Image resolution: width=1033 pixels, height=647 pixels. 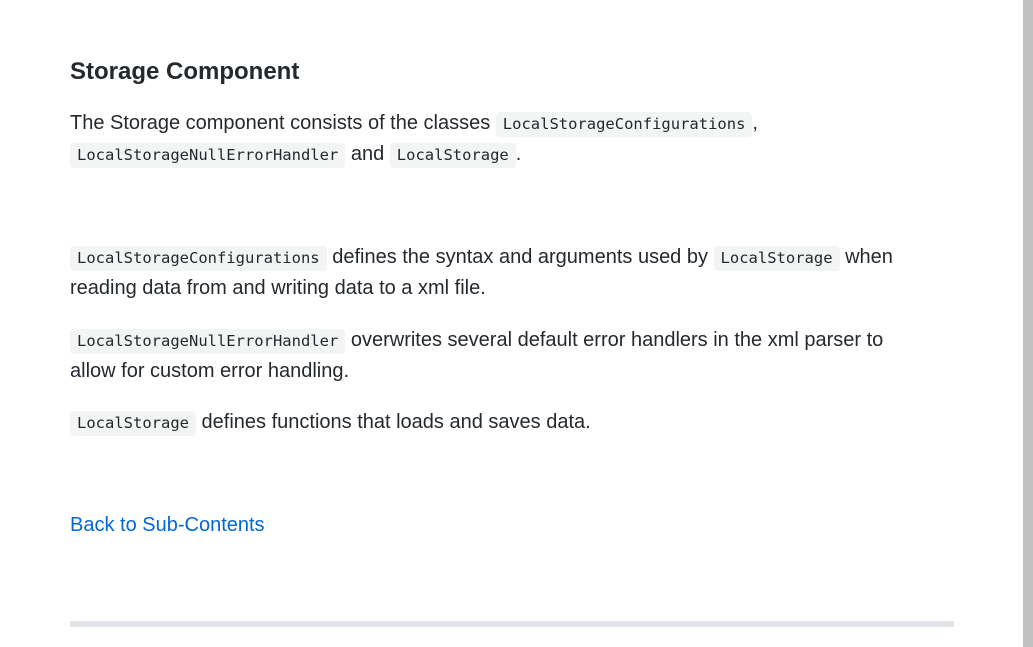 I want to click on section-divider, so click(x=512, y=624).